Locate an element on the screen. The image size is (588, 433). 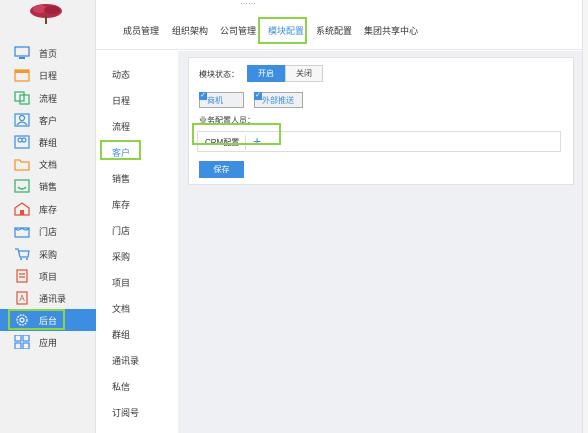
sidebar-item-label: 群组 is located at coordinates (48, 142).